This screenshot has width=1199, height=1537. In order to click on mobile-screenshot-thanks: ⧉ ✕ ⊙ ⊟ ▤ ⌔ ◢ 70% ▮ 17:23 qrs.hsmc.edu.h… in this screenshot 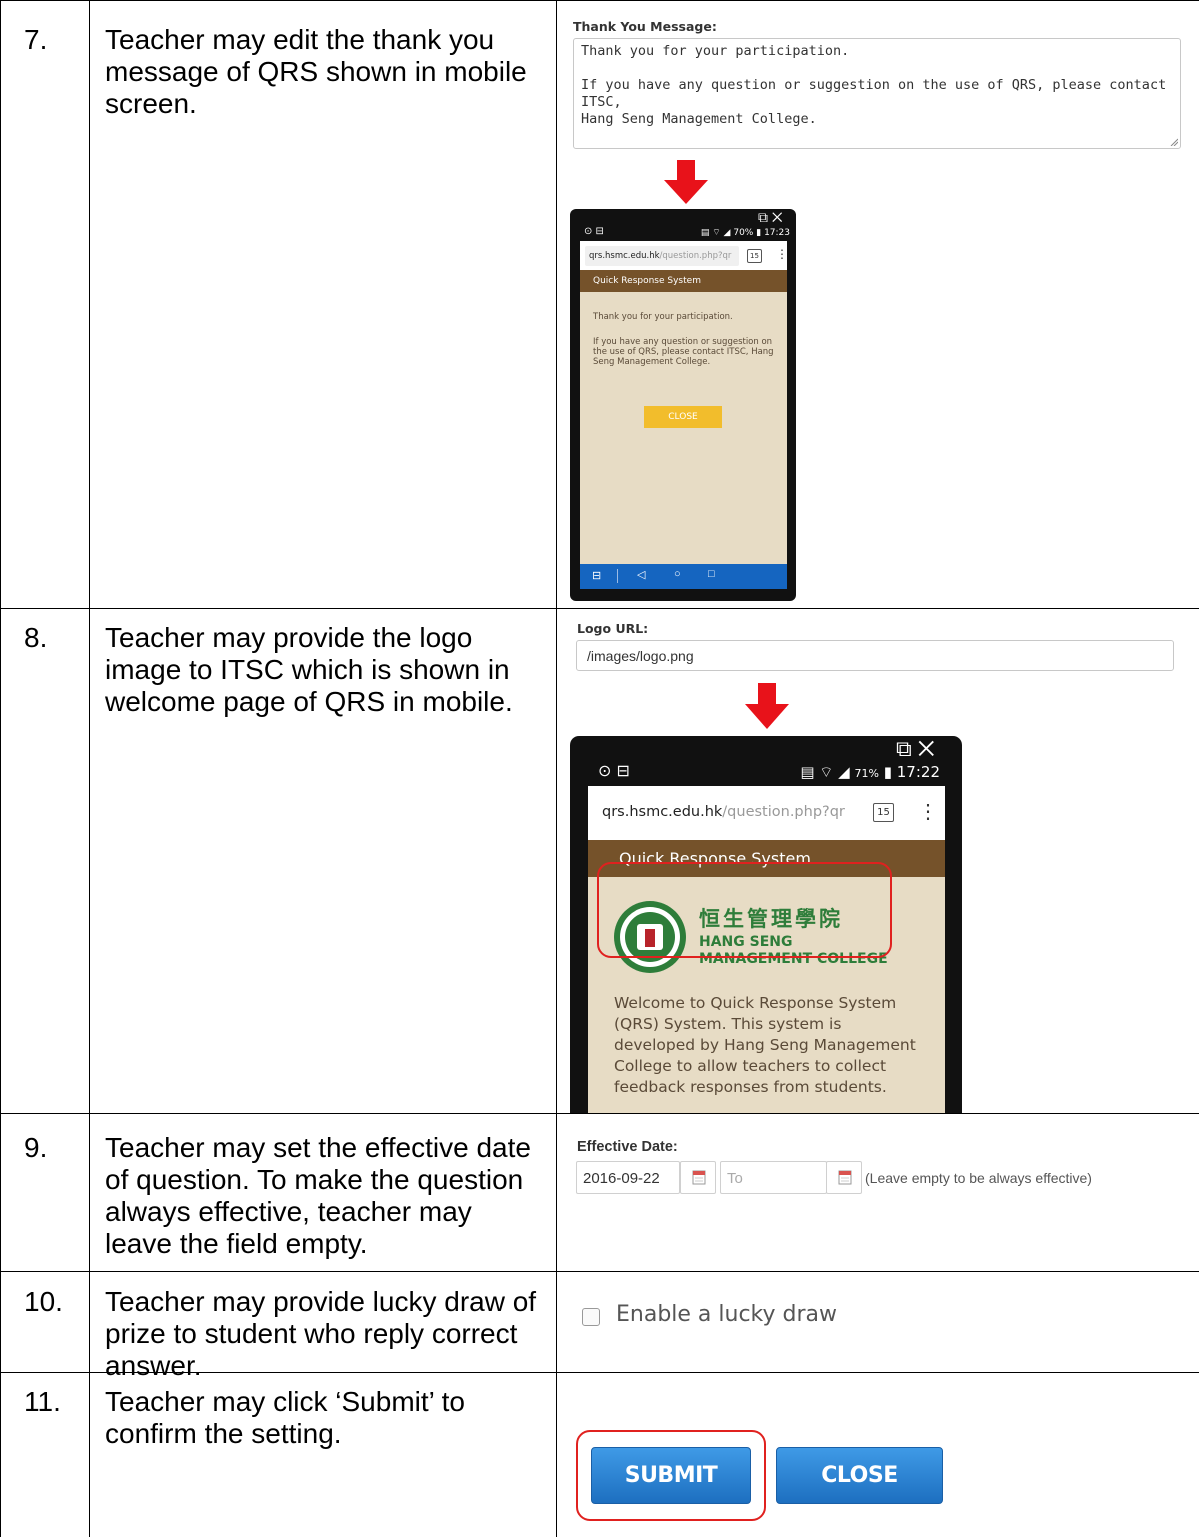, I will do `click(683, 405)`.